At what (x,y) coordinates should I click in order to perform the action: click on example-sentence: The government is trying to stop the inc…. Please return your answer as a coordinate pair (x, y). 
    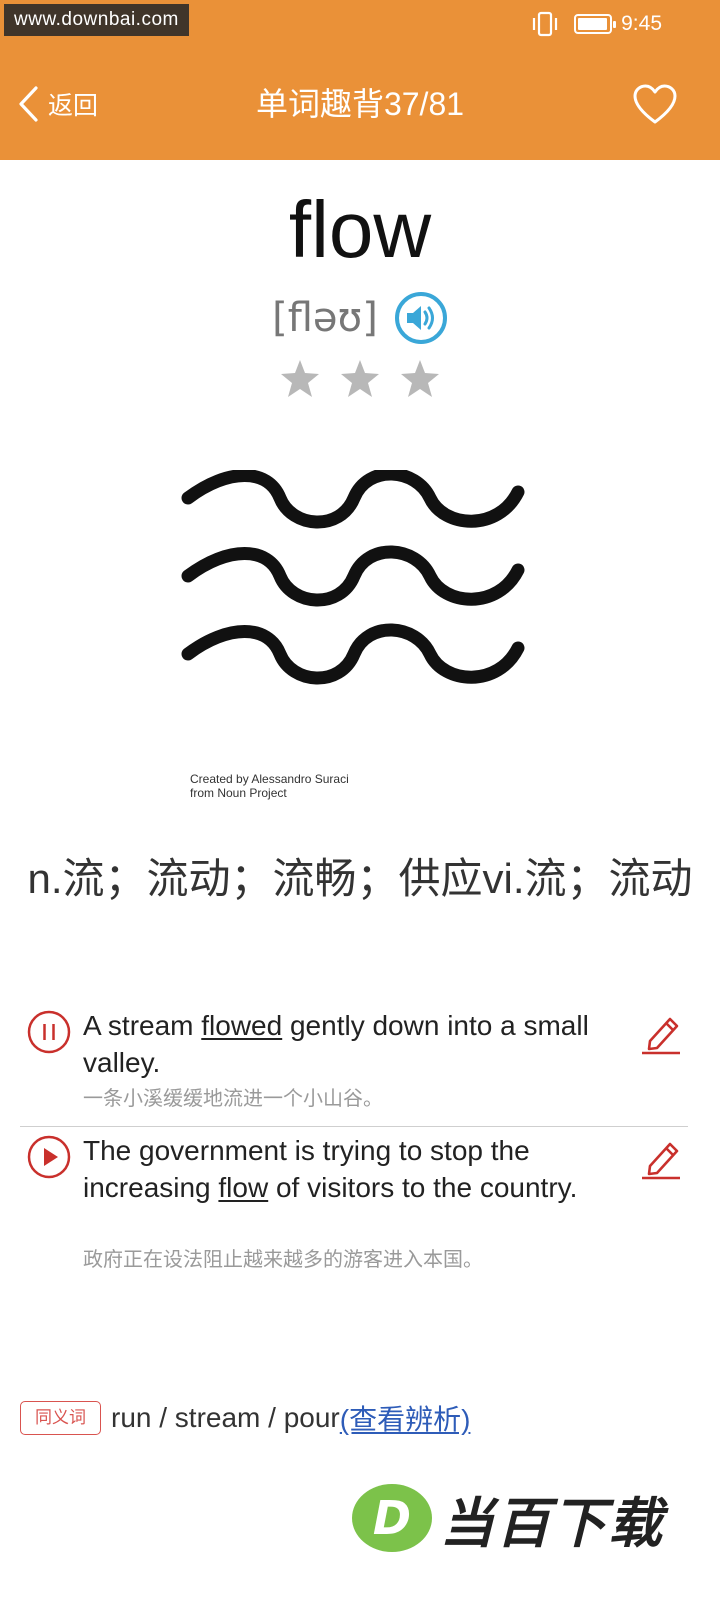
    Looking at the image, I should click on (330, 1169).